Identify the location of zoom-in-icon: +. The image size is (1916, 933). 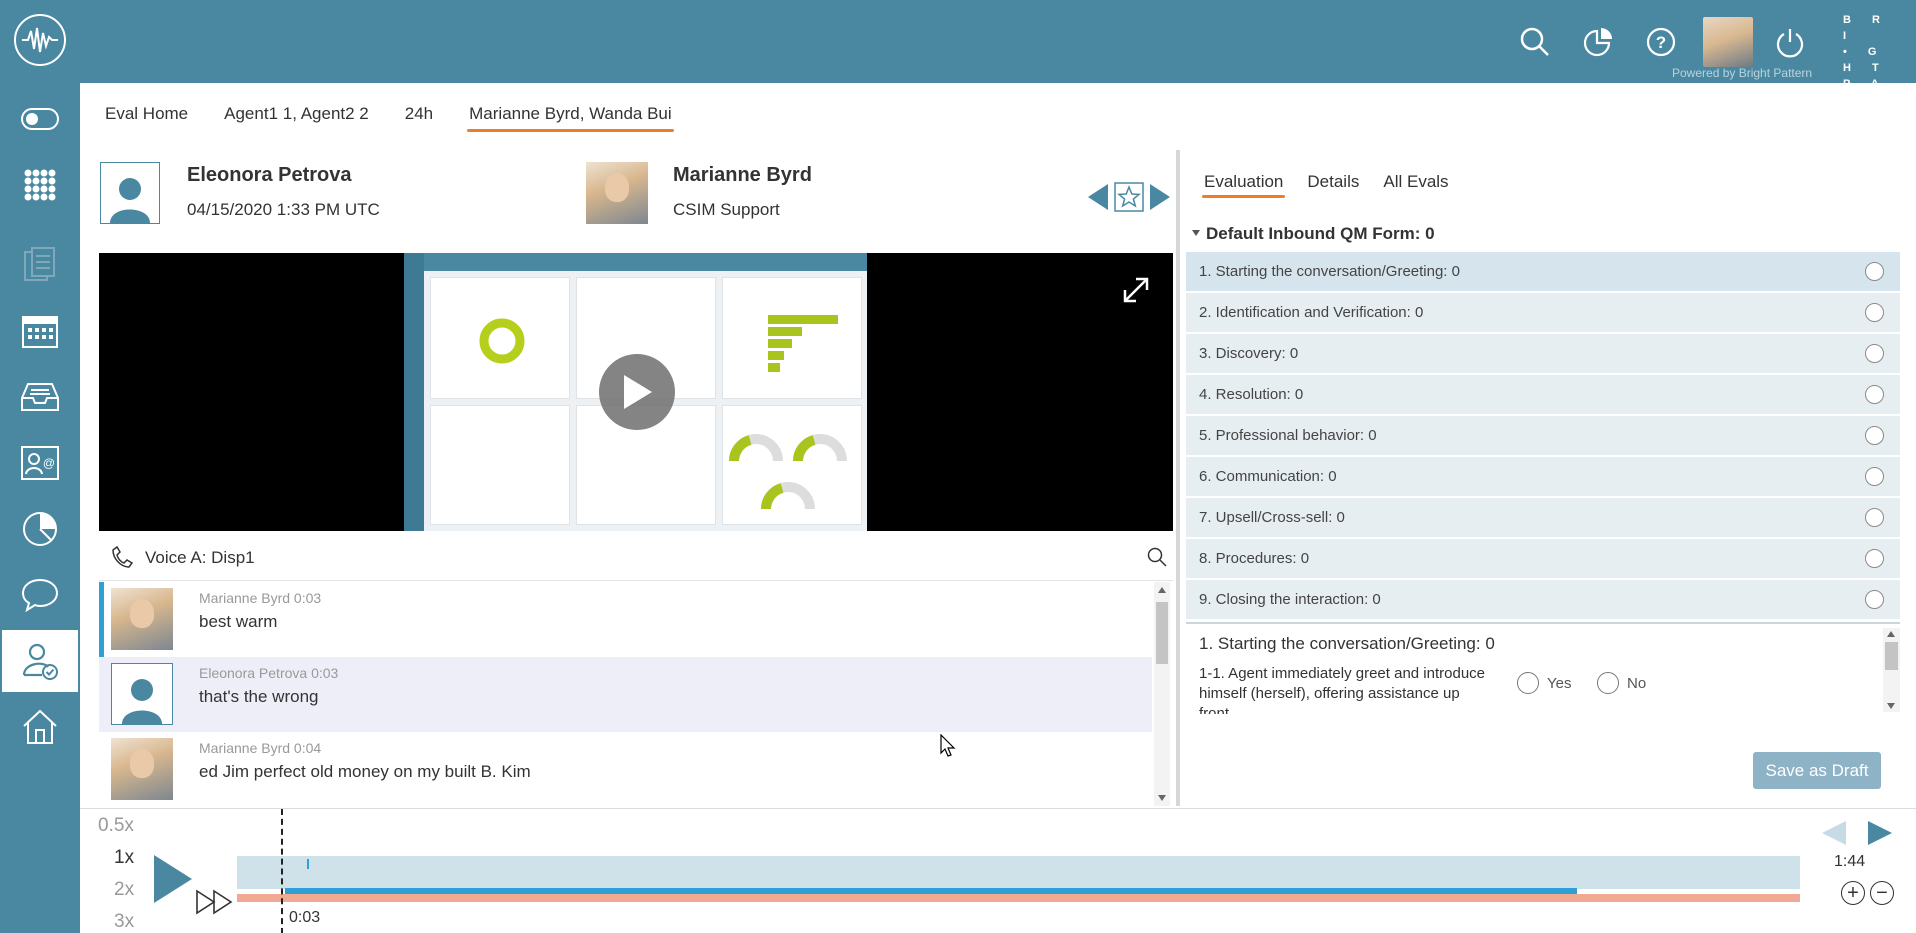
(1853, 893).